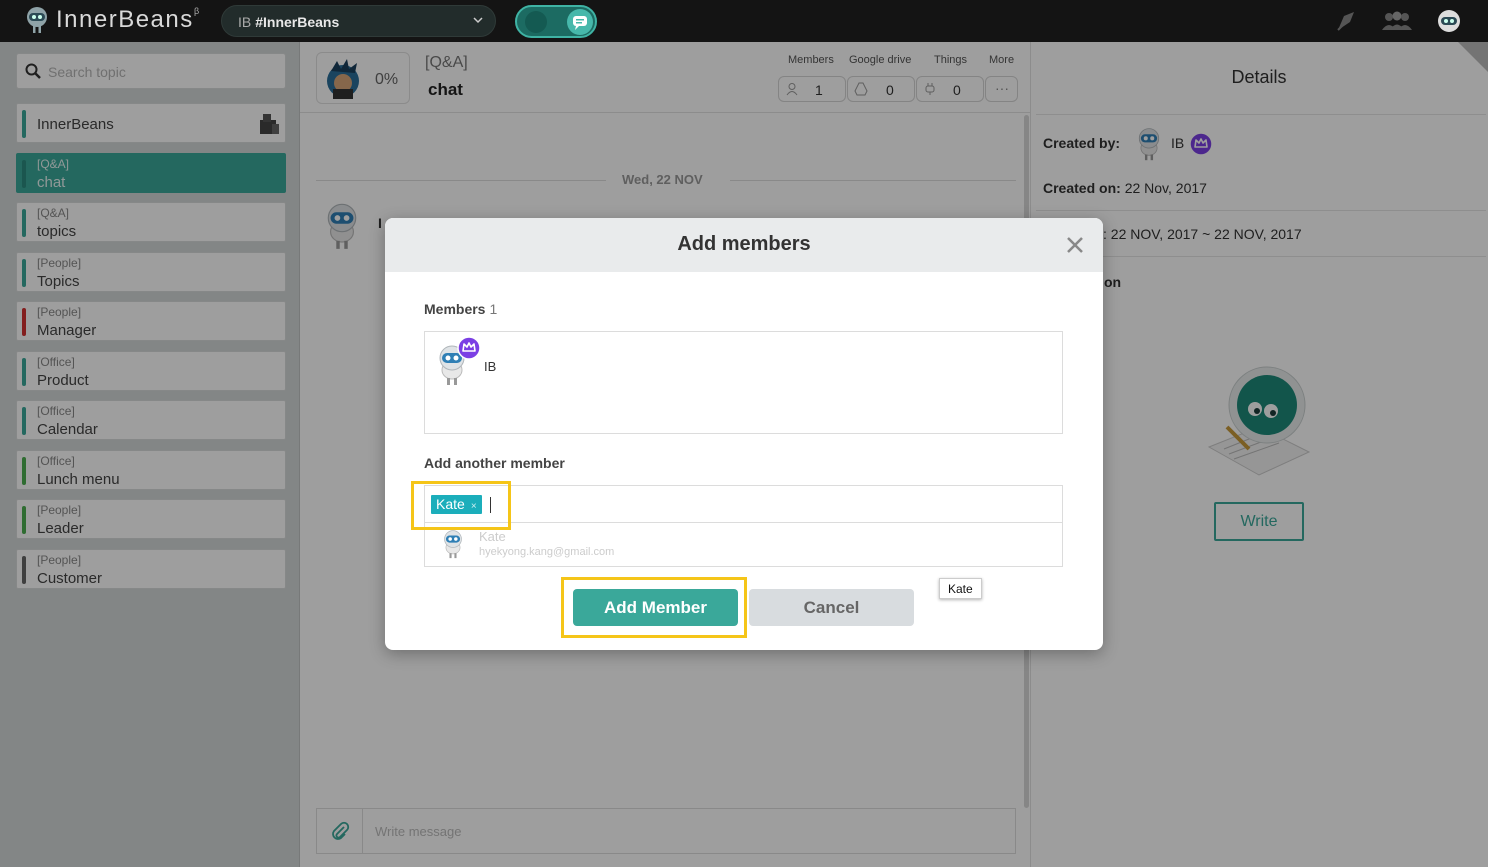 The height and width of the screenshot is (867, 1488). Describe the element at coordinates (654, 607) in the screenshot. I see `highlight-add-button-box` at that location.